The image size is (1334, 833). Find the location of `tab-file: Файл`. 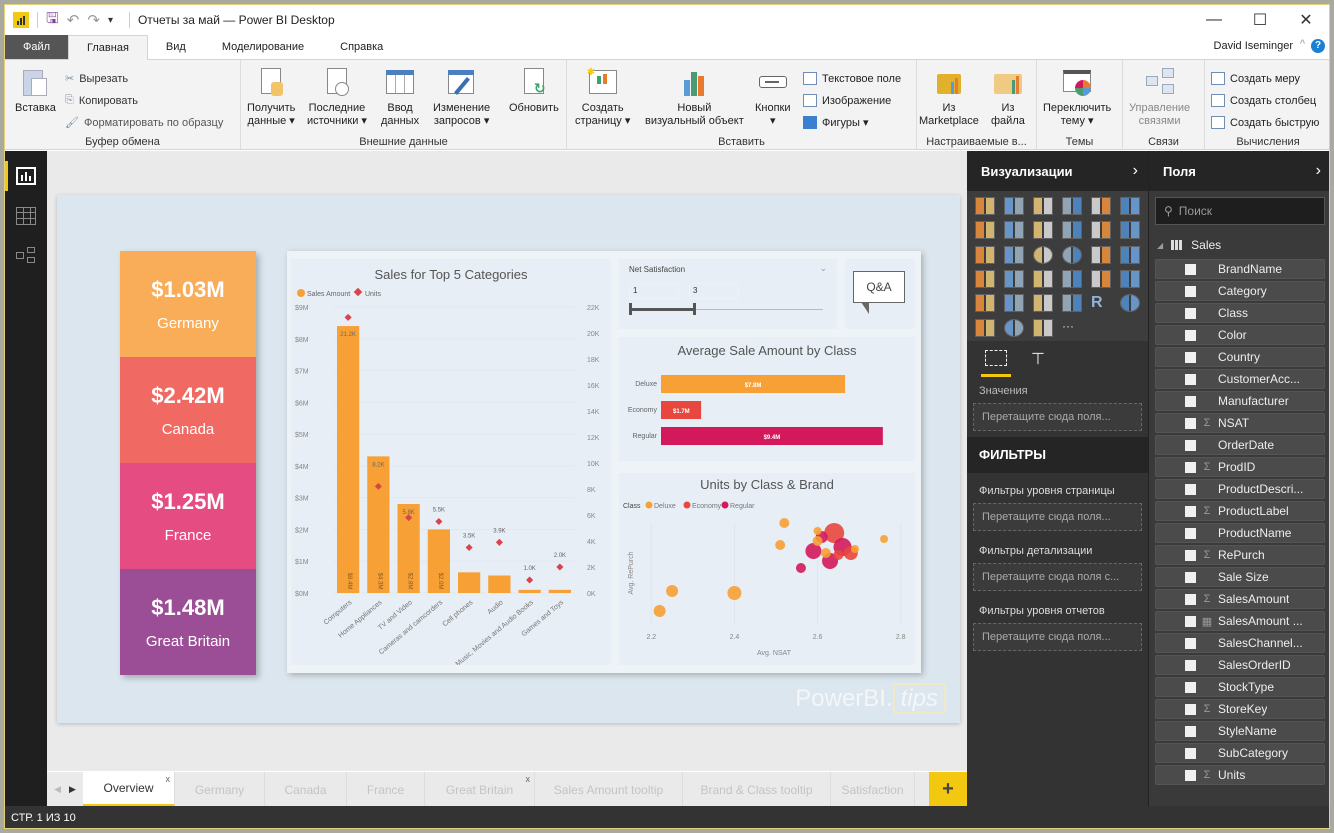

tab-file: Файл is located at coordinates (37, 47).